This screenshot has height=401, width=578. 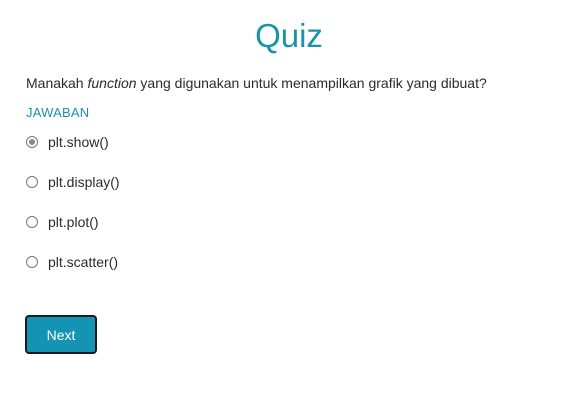 I want to click on option-label: plt.plot(), so click(x=73, y=222).